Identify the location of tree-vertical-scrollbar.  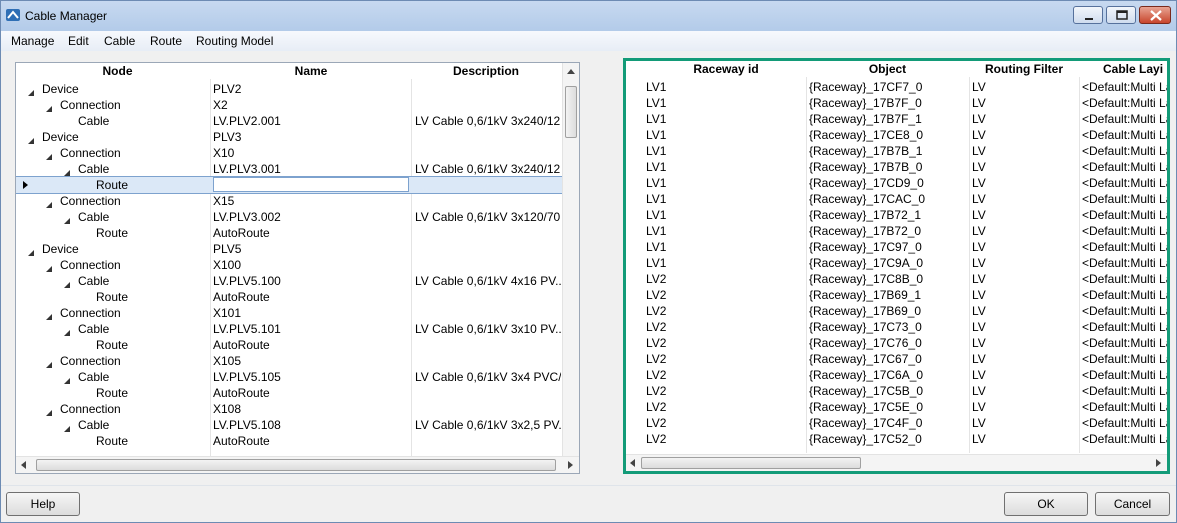
(570, 260).